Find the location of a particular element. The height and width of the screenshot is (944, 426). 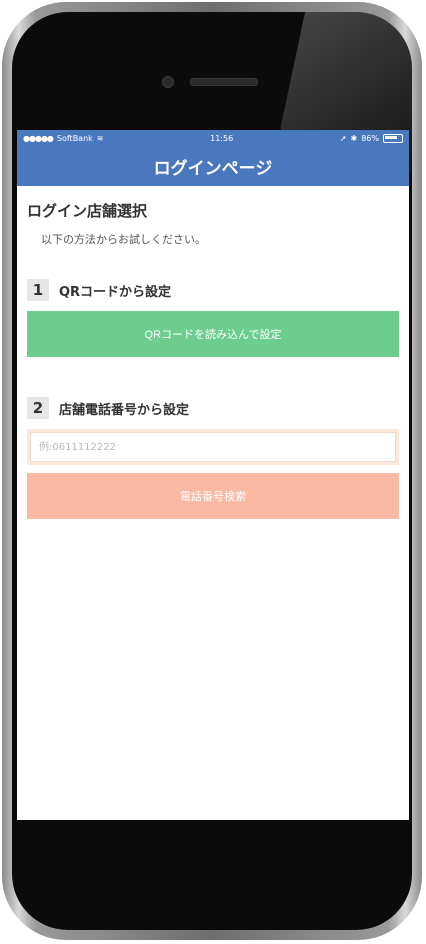

speaker-icon is located at coordinates (224, 82).